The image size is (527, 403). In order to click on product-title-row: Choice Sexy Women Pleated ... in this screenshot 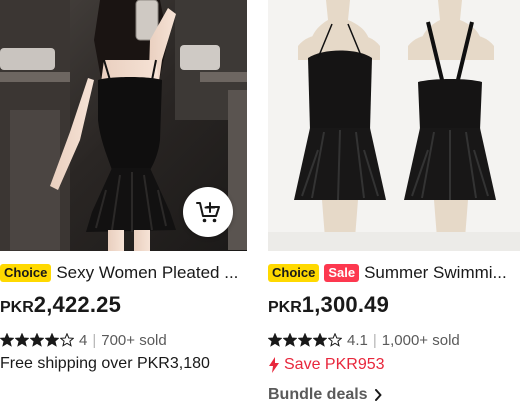, I will do `click(123, 273)`.